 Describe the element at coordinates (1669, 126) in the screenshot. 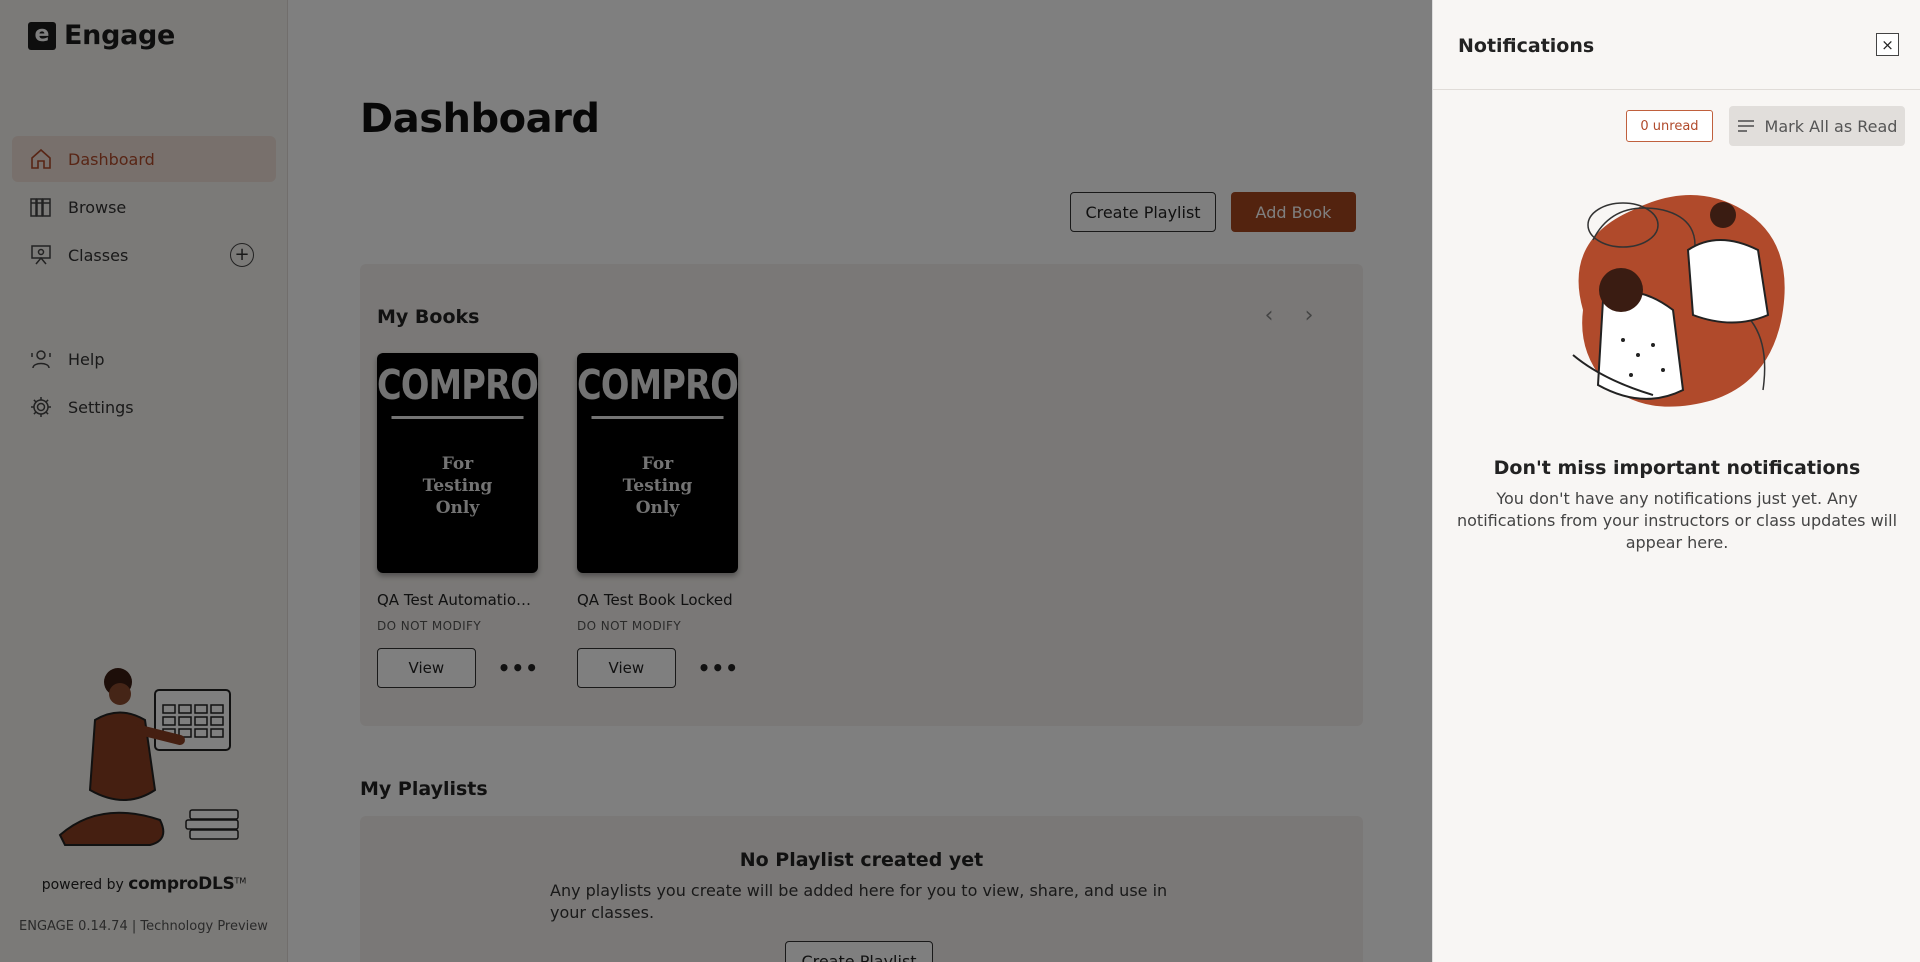

I see `unread-count-badge: 0 unread` at that location.